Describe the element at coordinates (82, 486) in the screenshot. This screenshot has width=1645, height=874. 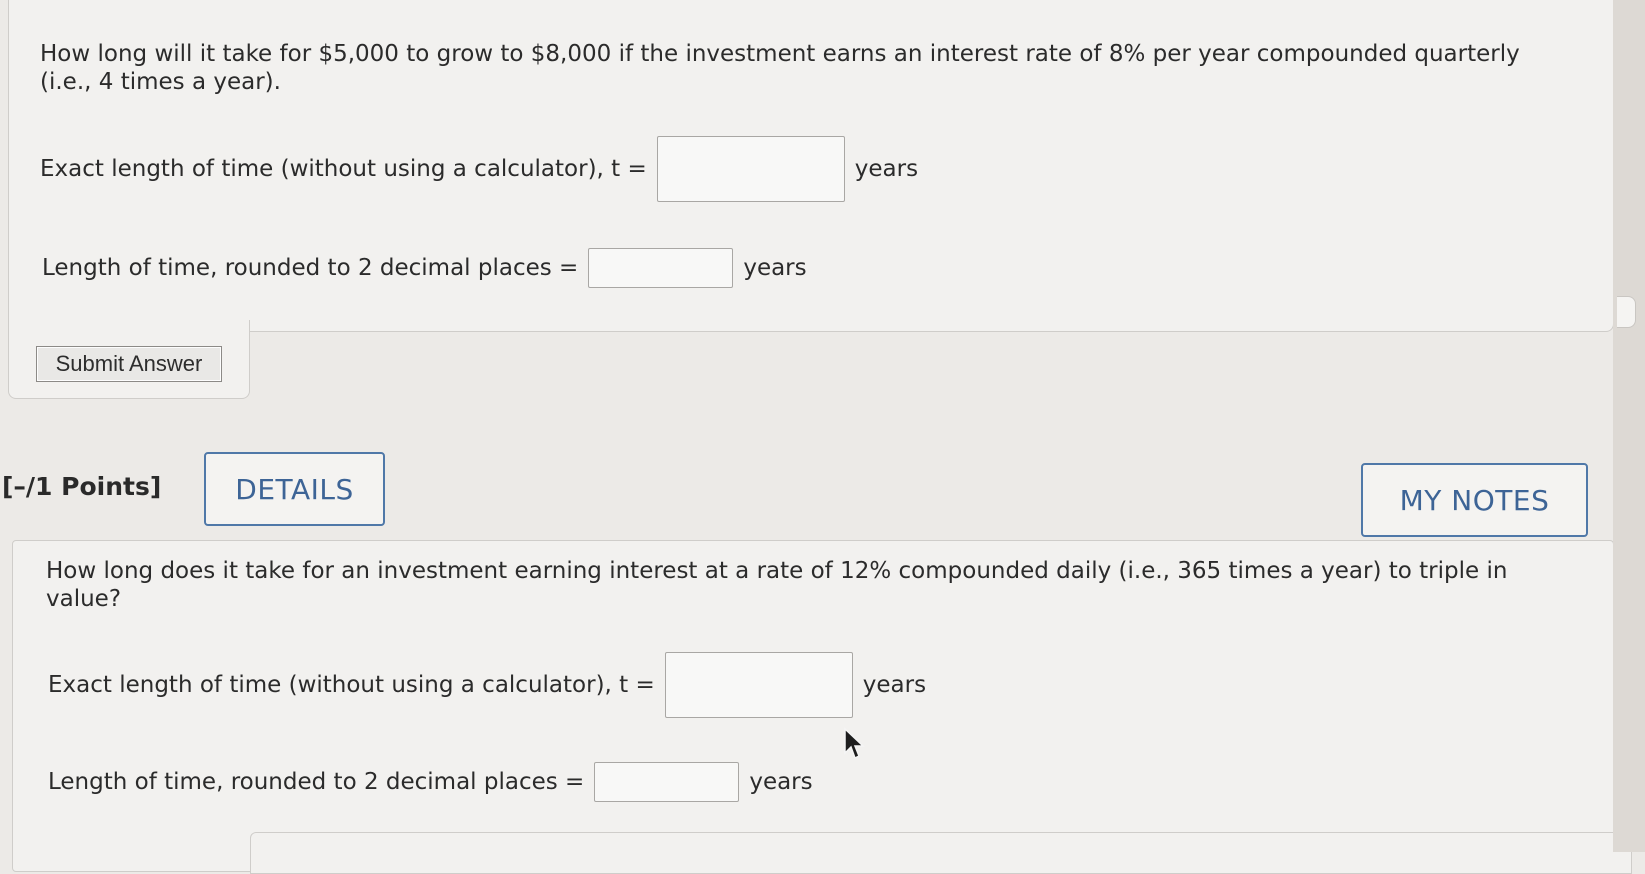
I see `points-label: [–/1 Points]` at that location.